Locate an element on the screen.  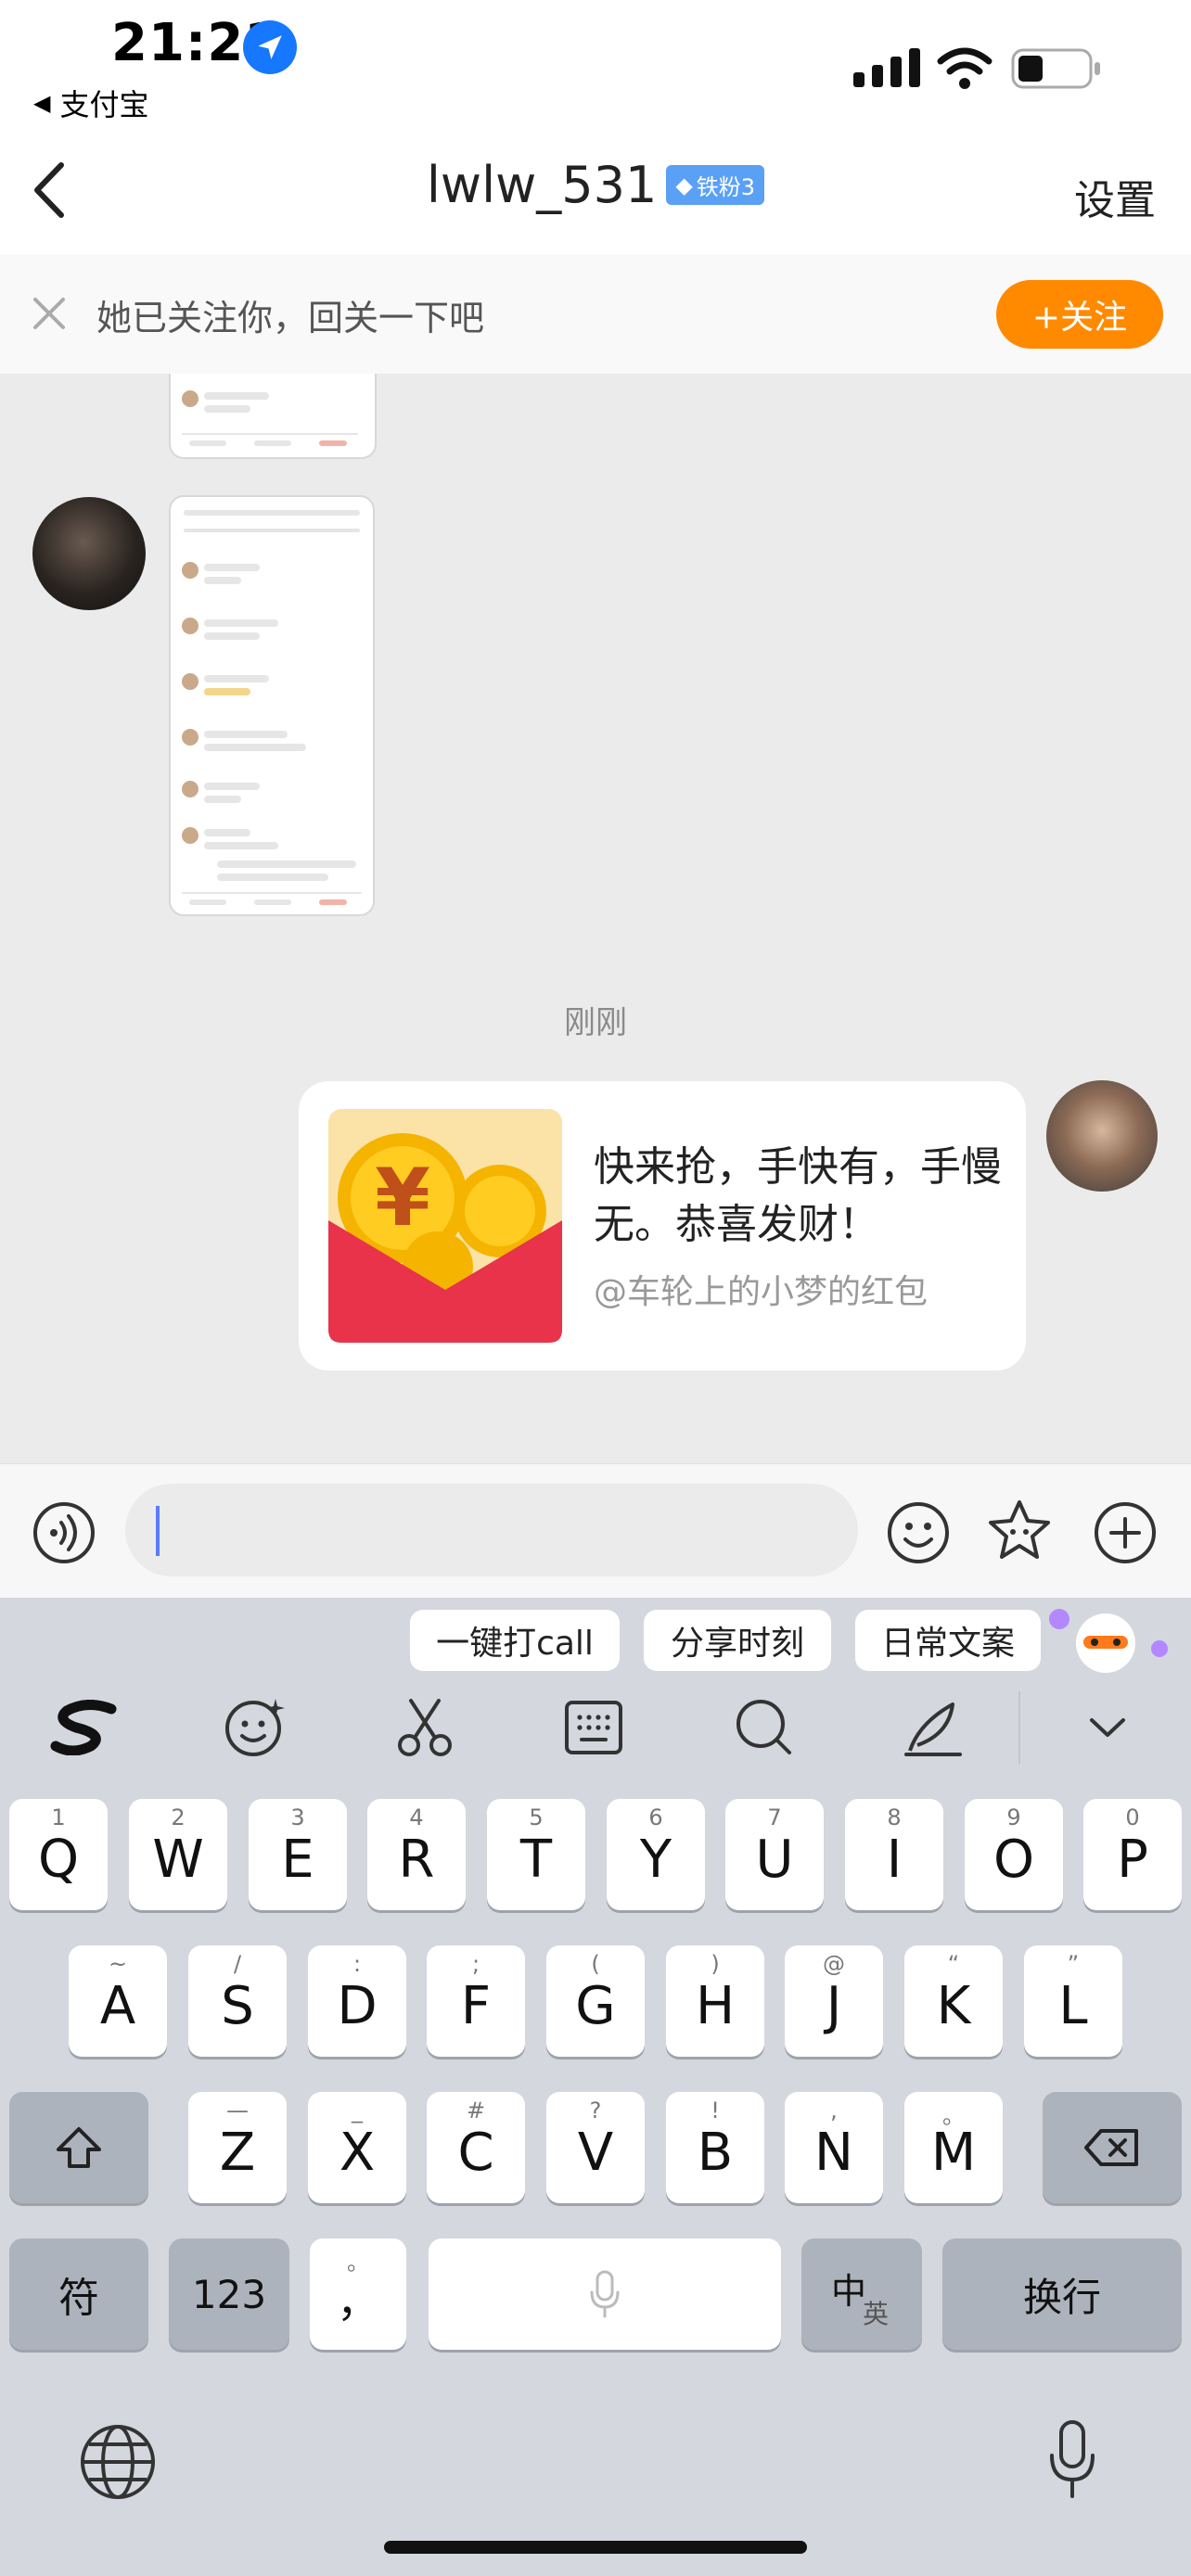
dictation-microphone-icon is located at coordinates (1072, 2460).